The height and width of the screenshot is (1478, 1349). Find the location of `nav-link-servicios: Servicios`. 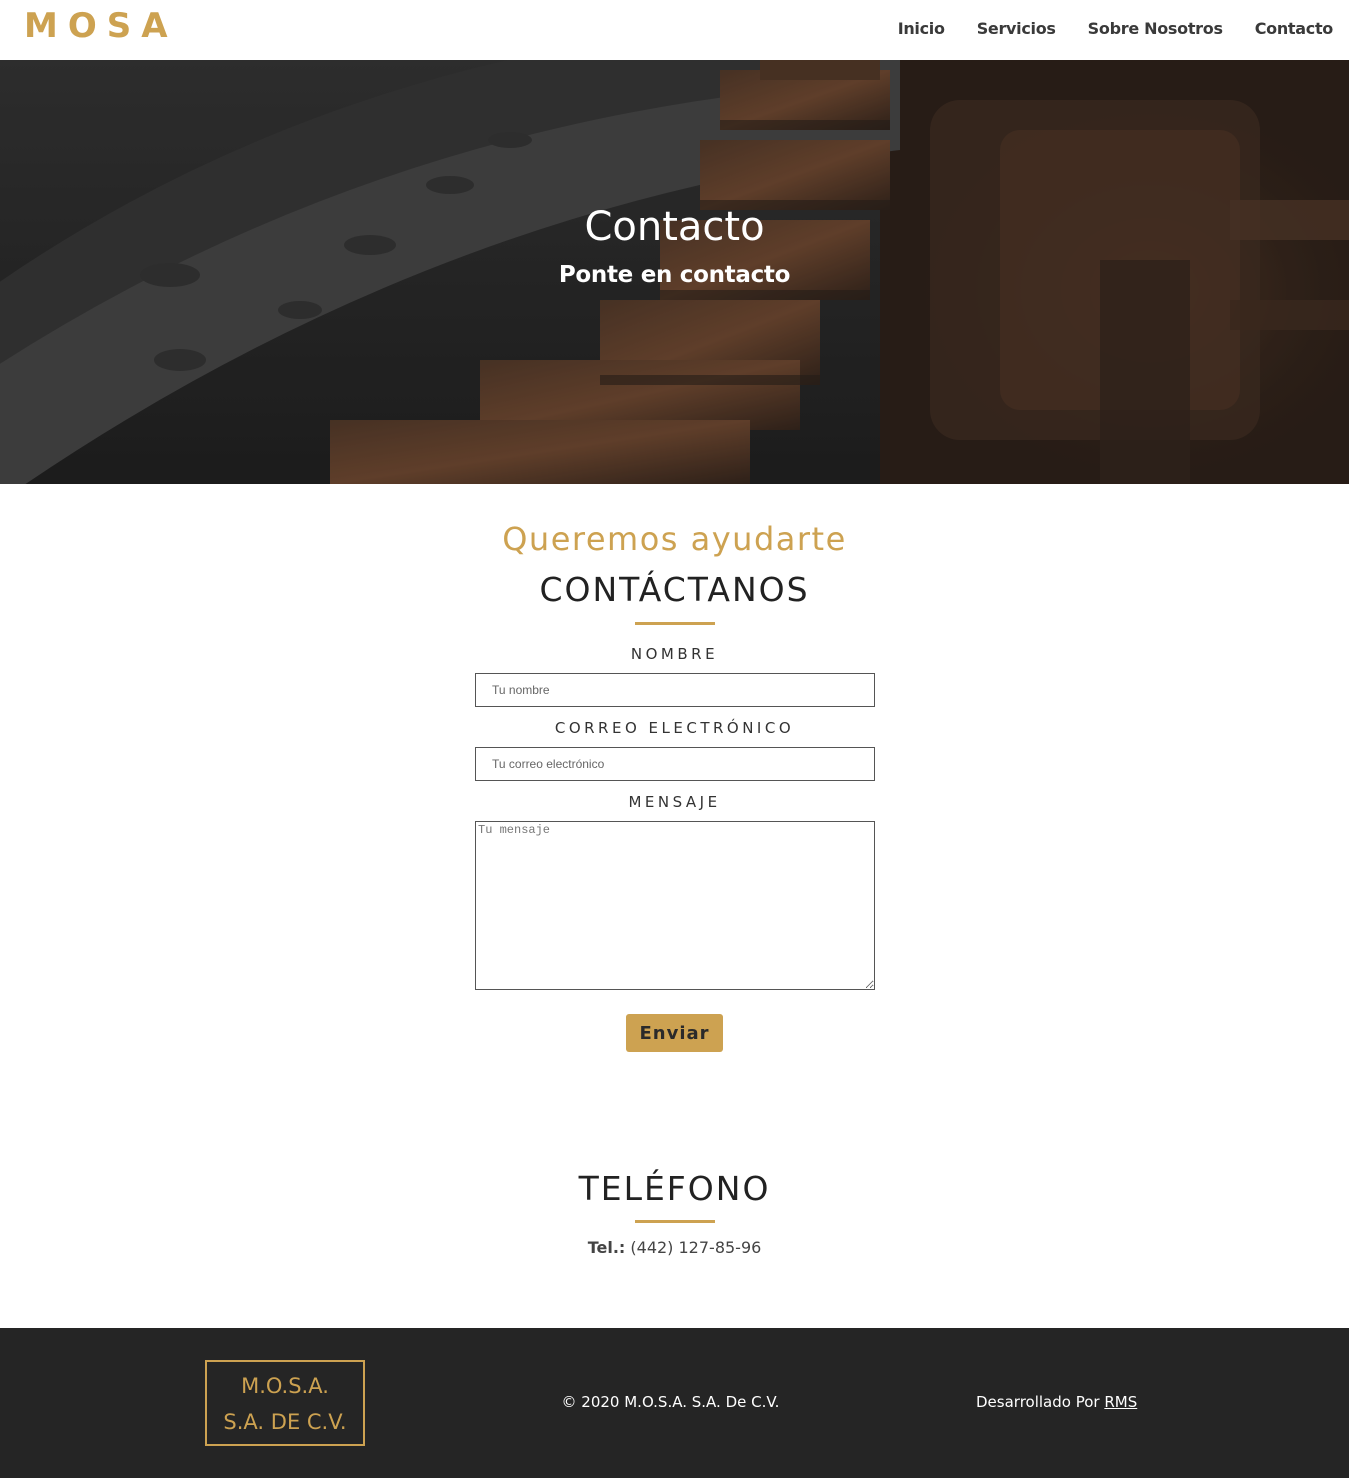

nav-link-servicios: Servicios is located at coordinates (1016, 28).